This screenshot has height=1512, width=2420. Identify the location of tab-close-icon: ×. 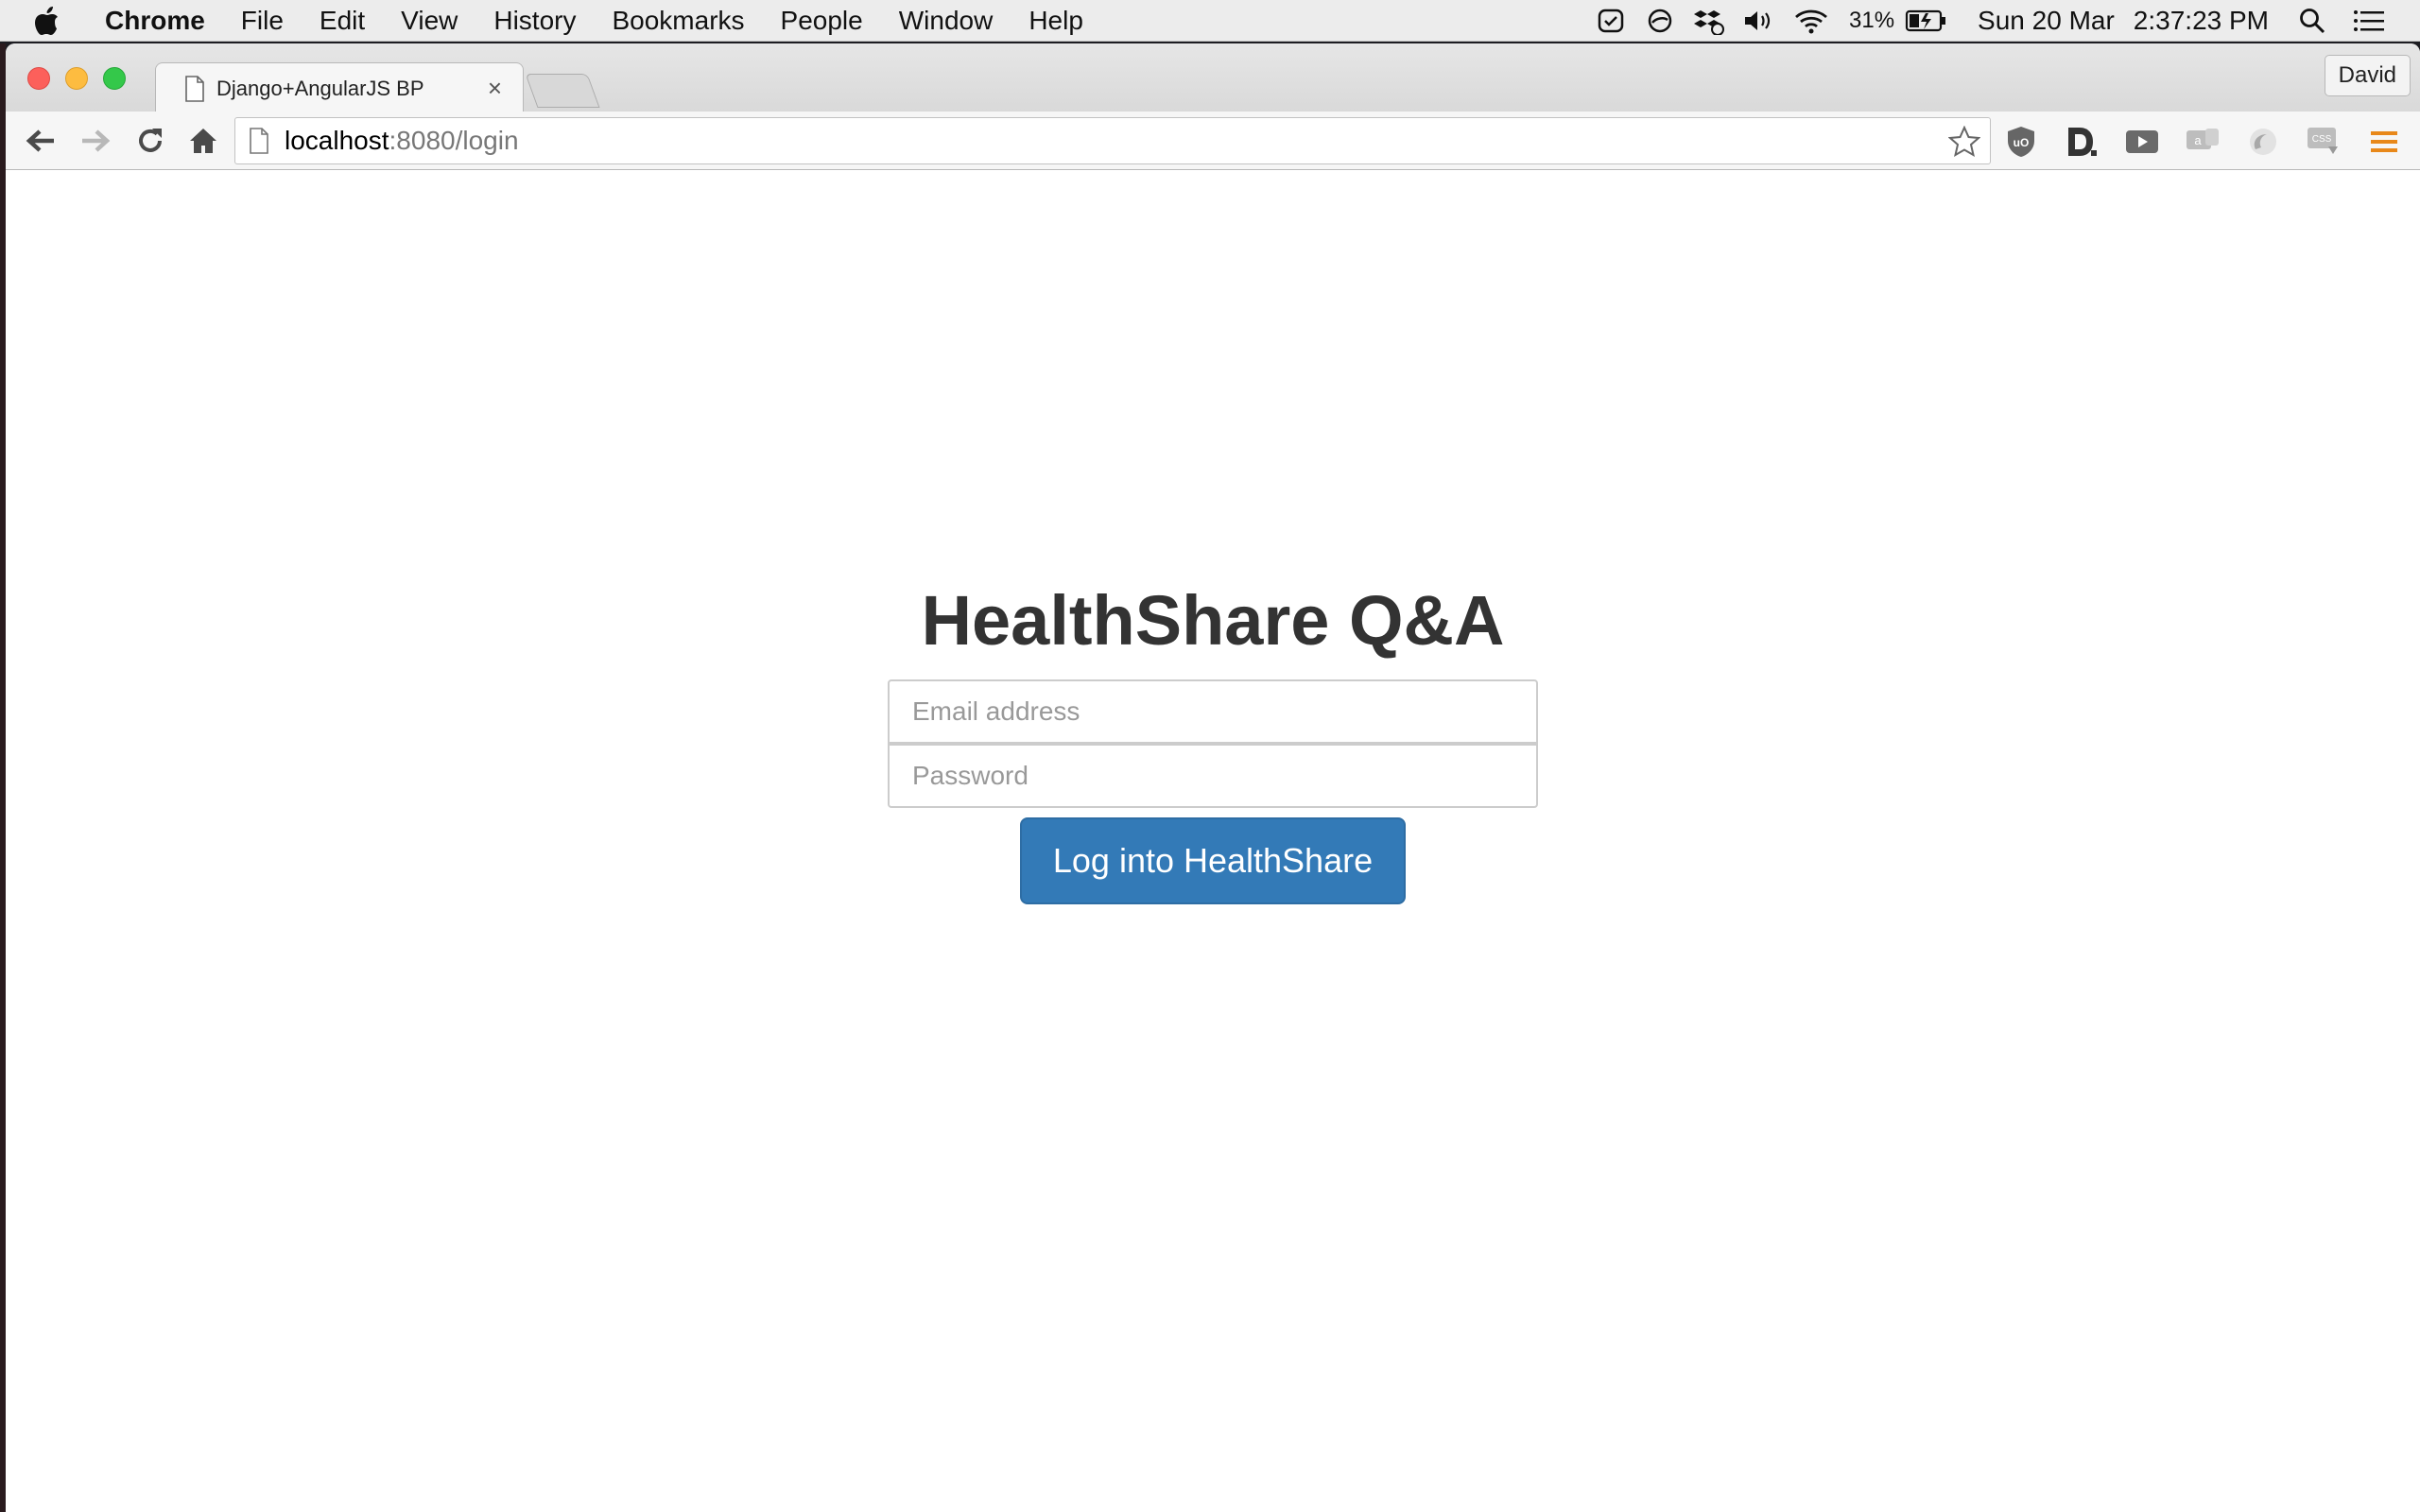
(495, 88).